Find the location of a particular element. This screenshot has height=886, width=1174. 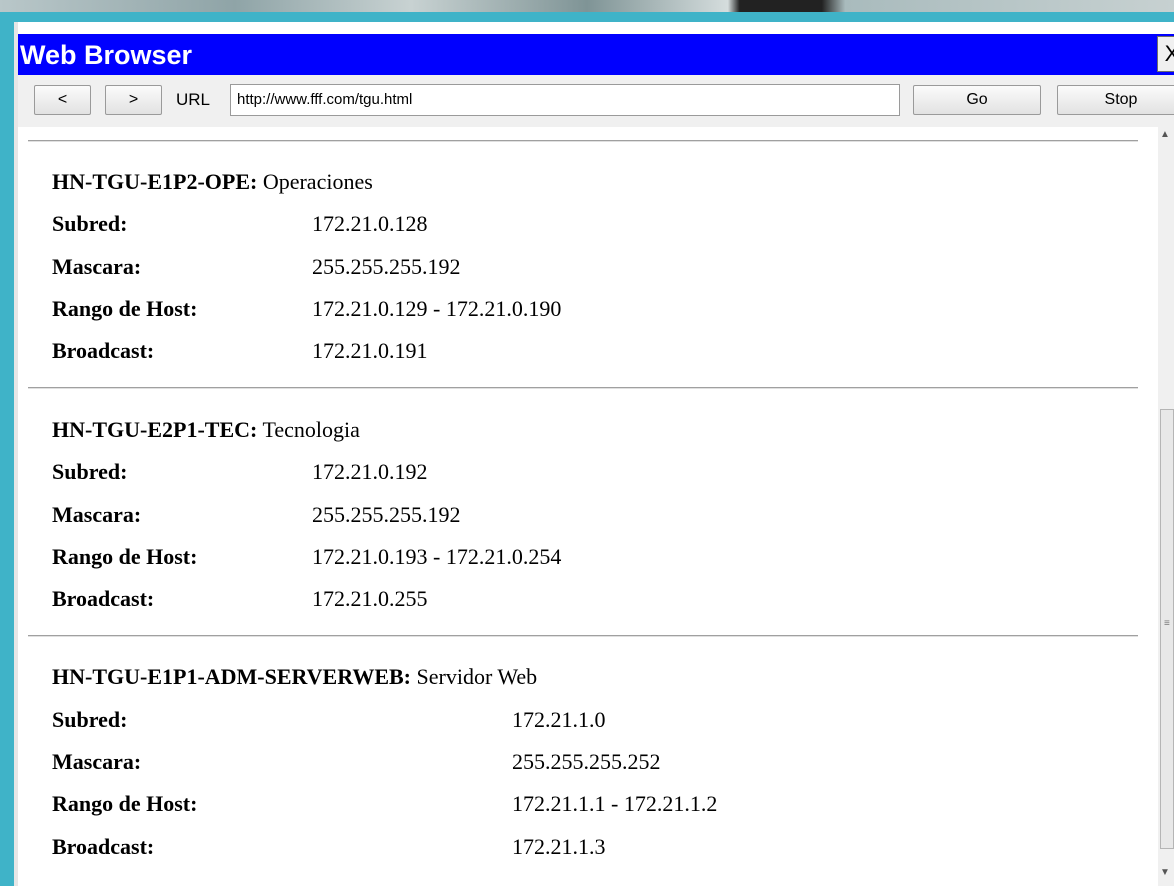

host-name: HN-TGU-E2P1-TEC: is located at coordinates (155, 429).